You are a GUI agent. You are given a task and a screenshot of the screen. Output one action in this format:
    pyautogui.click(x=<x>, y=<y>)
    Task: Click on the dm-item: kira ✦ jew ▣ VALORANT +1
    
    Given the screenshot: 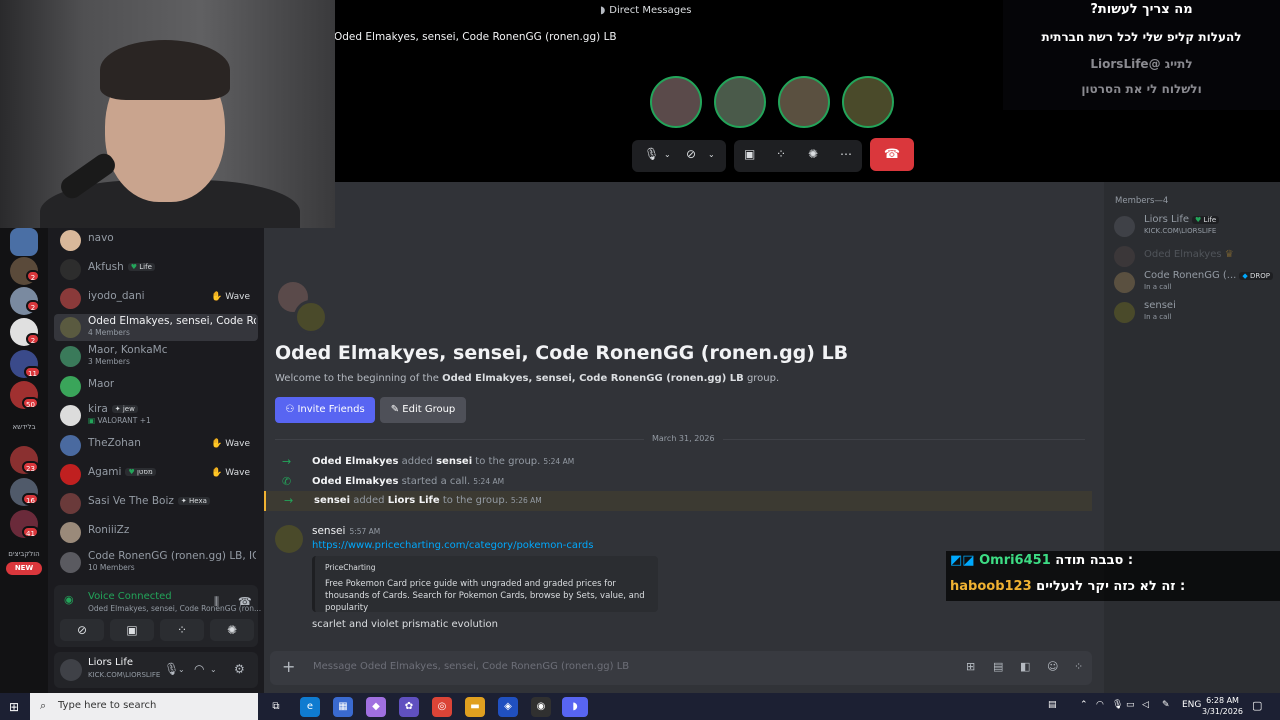 What is the action you would take?
    pyautogui.click(x=156, y=415)
    